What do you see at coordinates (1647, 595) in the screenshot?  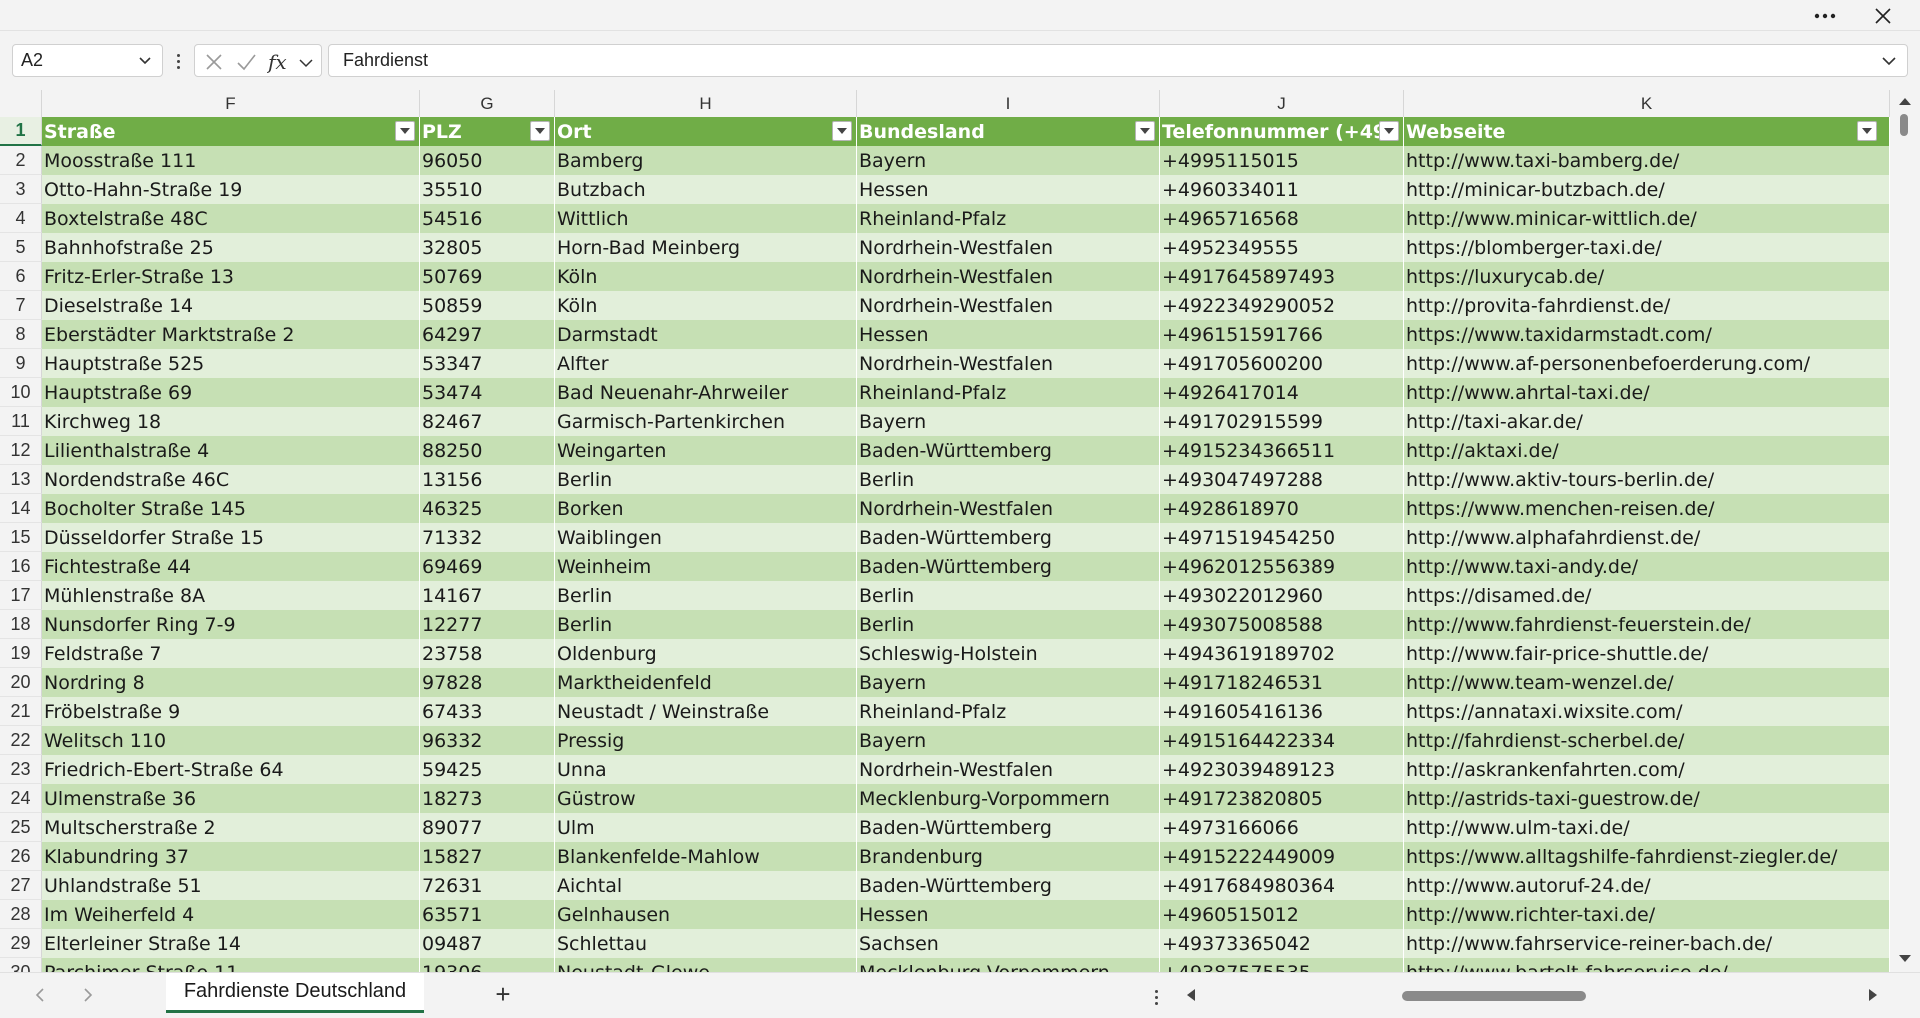 I see `cell-webseite: https://disamed.de/` at bounding box center [1647, 595].